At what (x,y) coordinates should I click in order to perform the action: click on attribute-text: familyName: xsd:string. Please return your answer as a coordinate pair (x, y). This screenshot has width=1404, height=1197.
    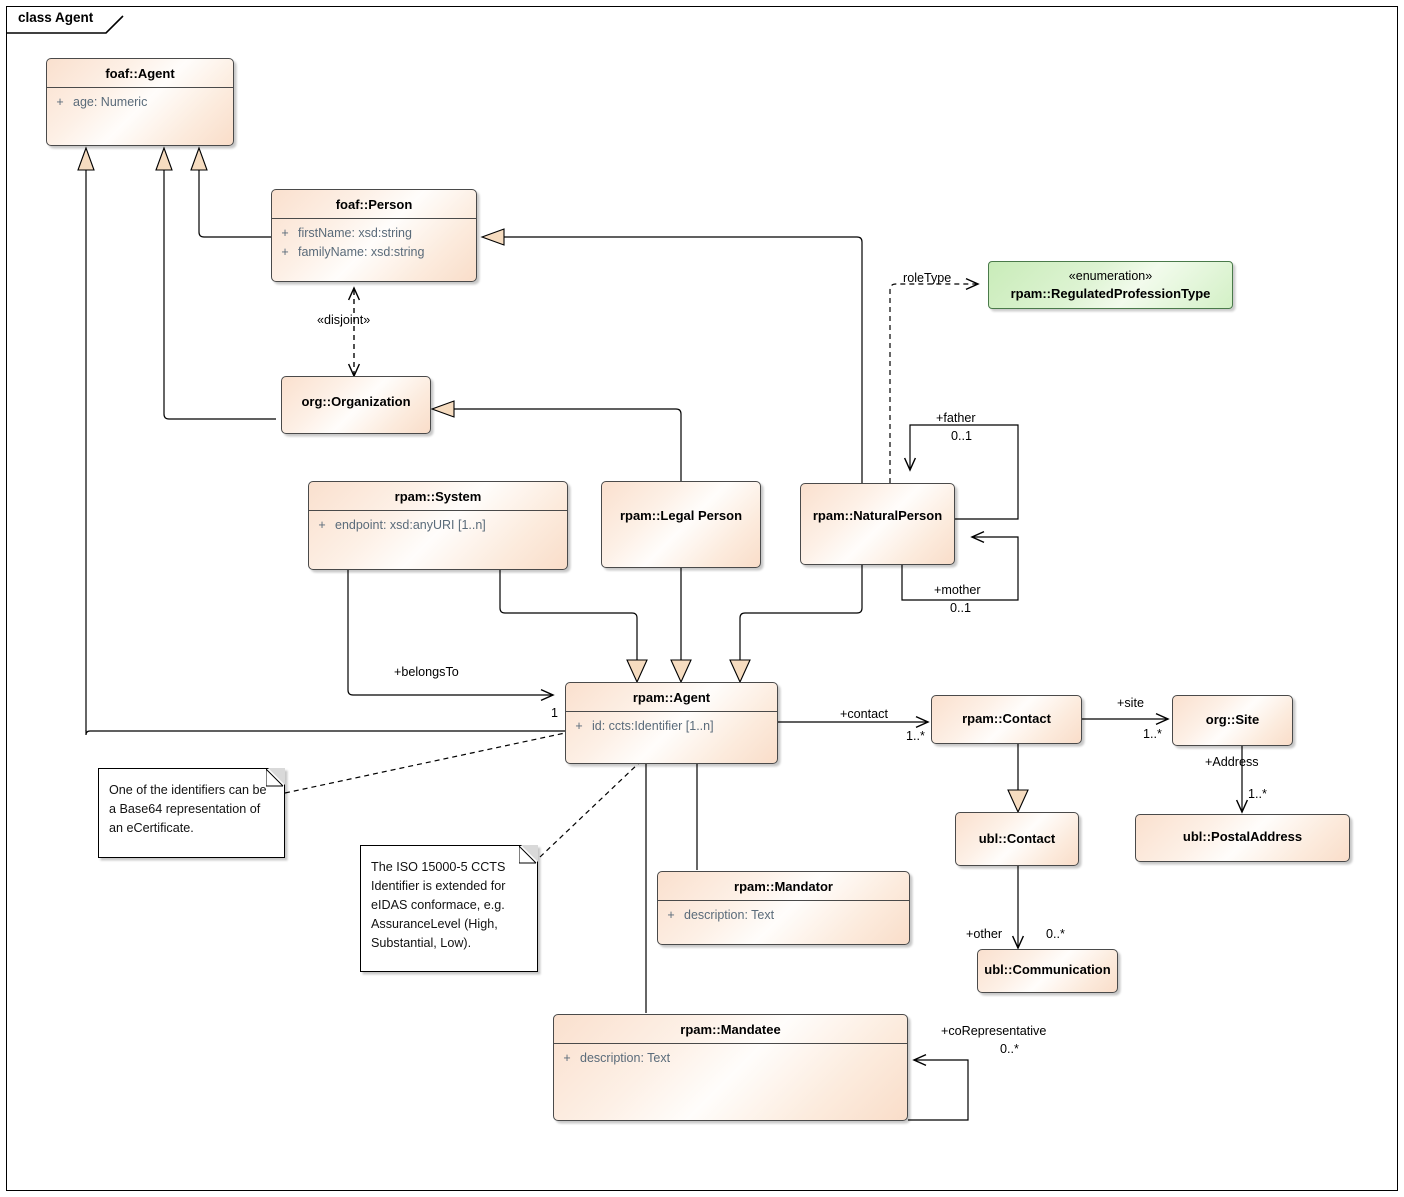
    Looking at the image, I should click on (361, 252).